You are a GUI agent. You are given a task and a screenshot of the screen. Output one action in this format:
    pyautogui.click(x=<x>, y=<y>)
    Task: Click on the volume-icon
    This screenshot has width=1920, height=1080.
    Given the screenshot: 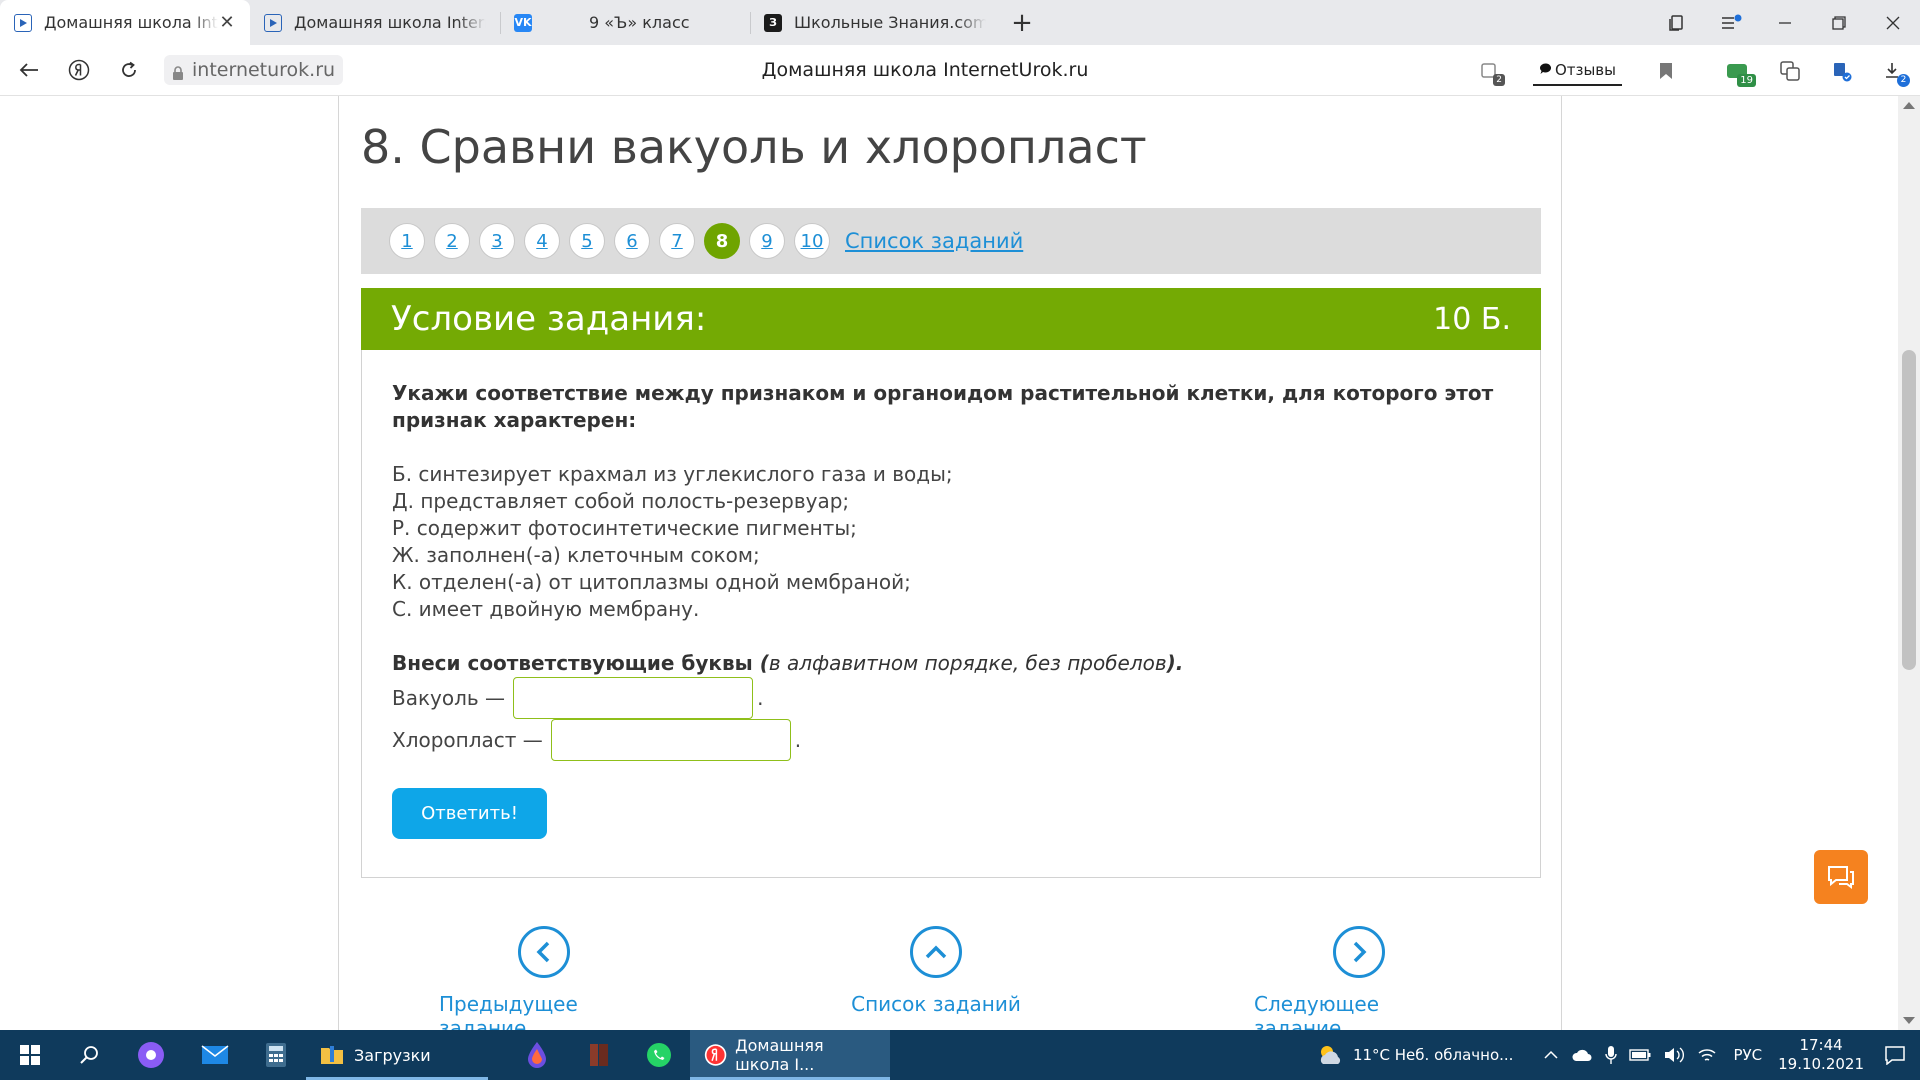 What is the action you would take?
    pyautogui.click(x=1674, y=1055)
    